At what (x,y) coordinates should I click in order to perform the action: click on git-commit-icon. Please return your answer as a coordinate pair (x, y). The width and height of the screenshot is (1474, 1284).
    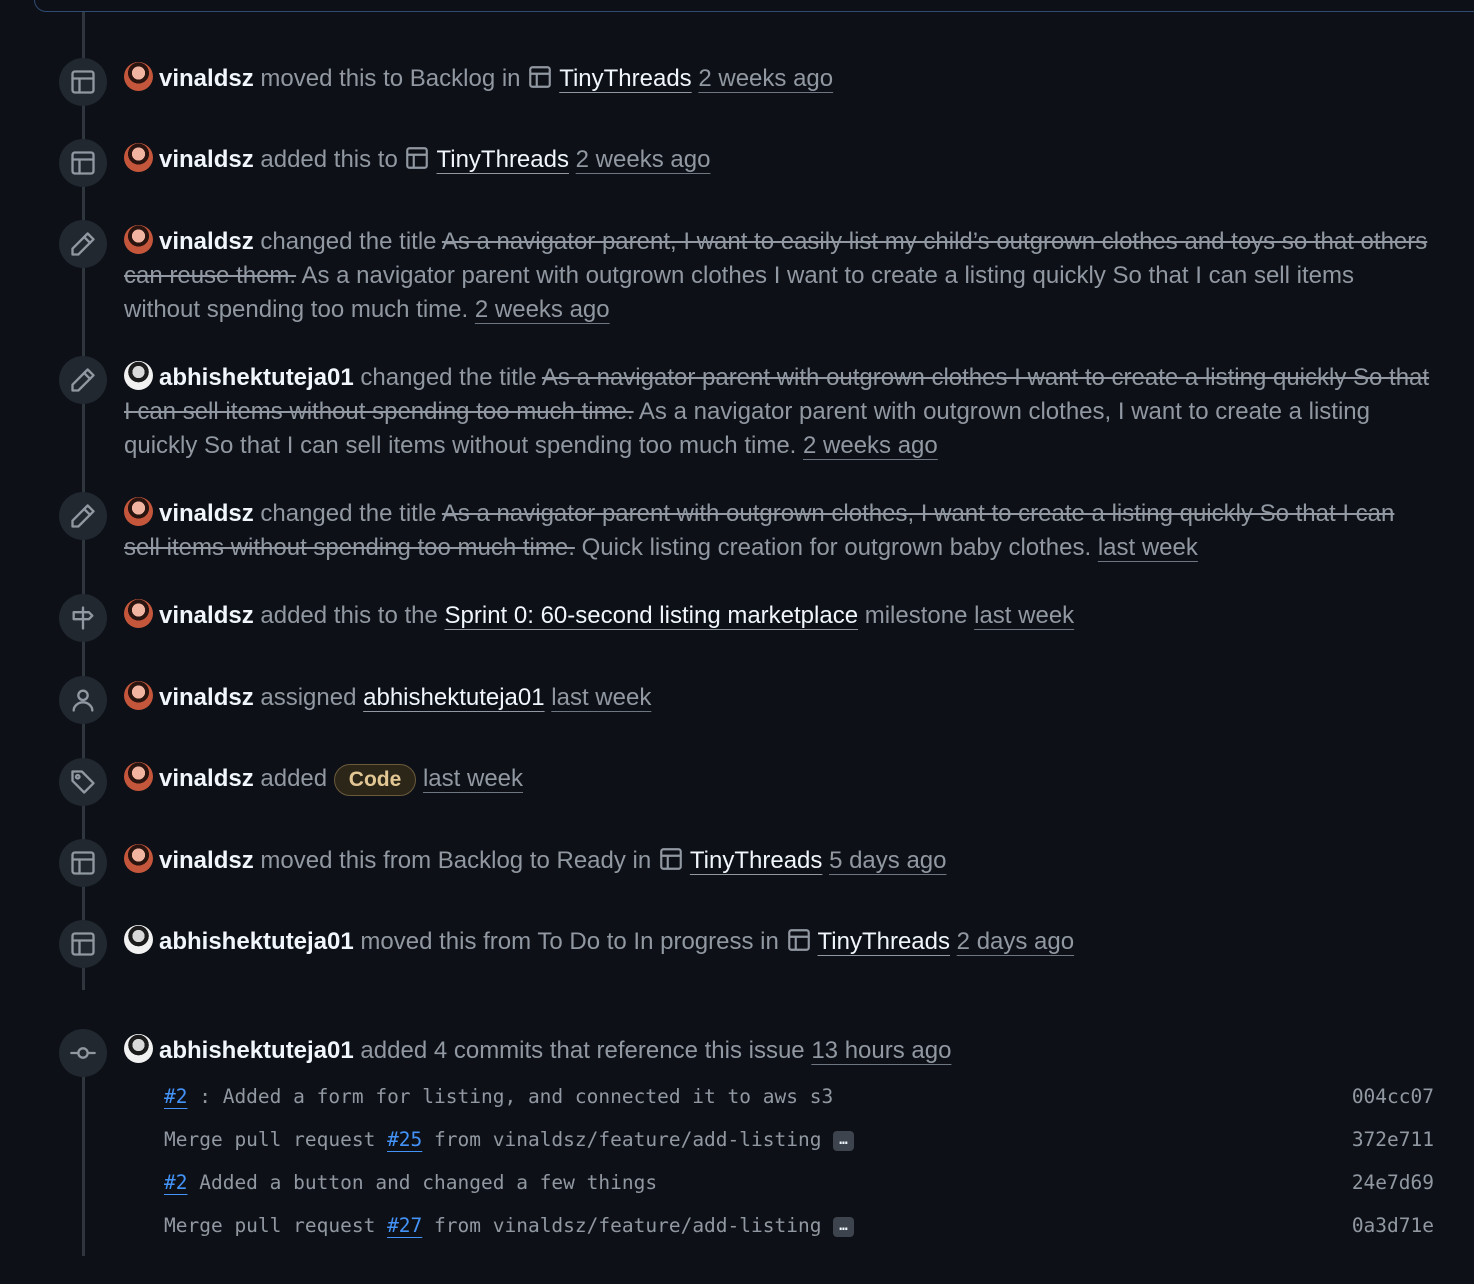
    Looking at the image, I should click on (83, 1053).